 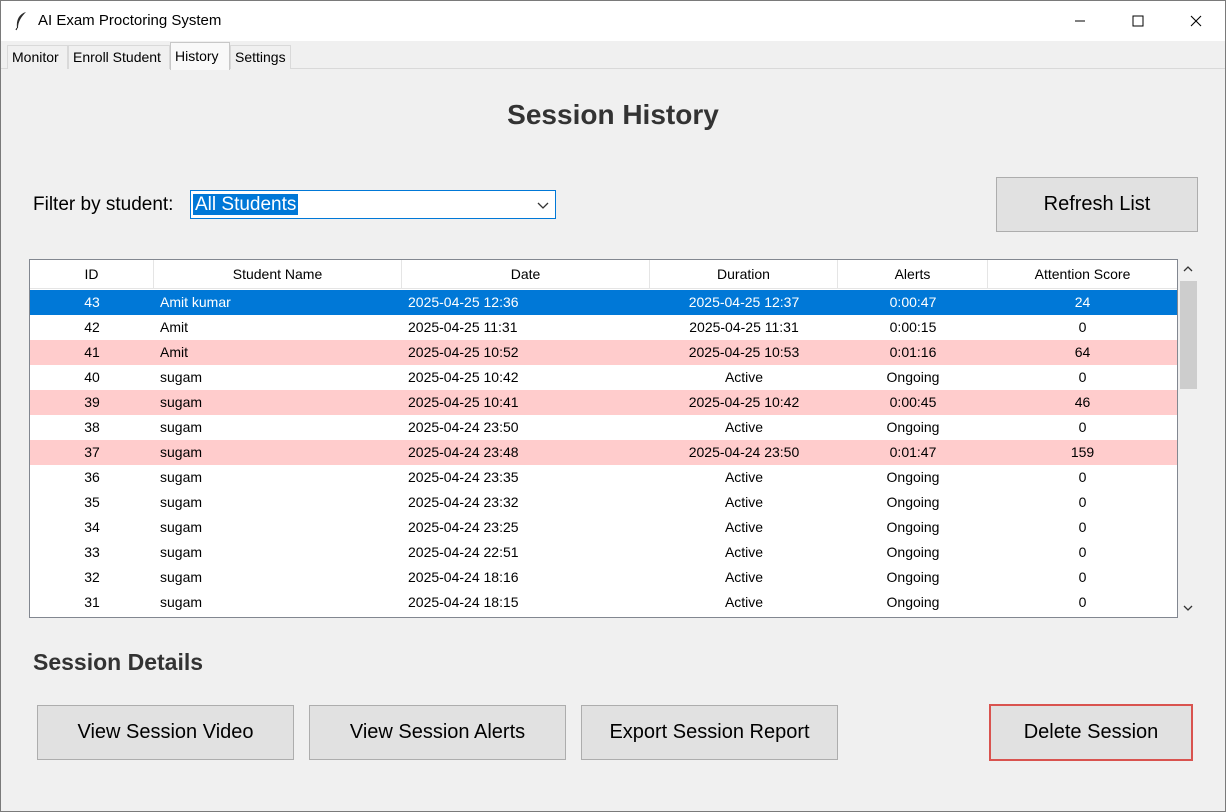 What do you see at coordinates (744, 302) in the screenshot?
I see `cell-duration: 2025-04-25 12:37` at bounding box center [744, 302].